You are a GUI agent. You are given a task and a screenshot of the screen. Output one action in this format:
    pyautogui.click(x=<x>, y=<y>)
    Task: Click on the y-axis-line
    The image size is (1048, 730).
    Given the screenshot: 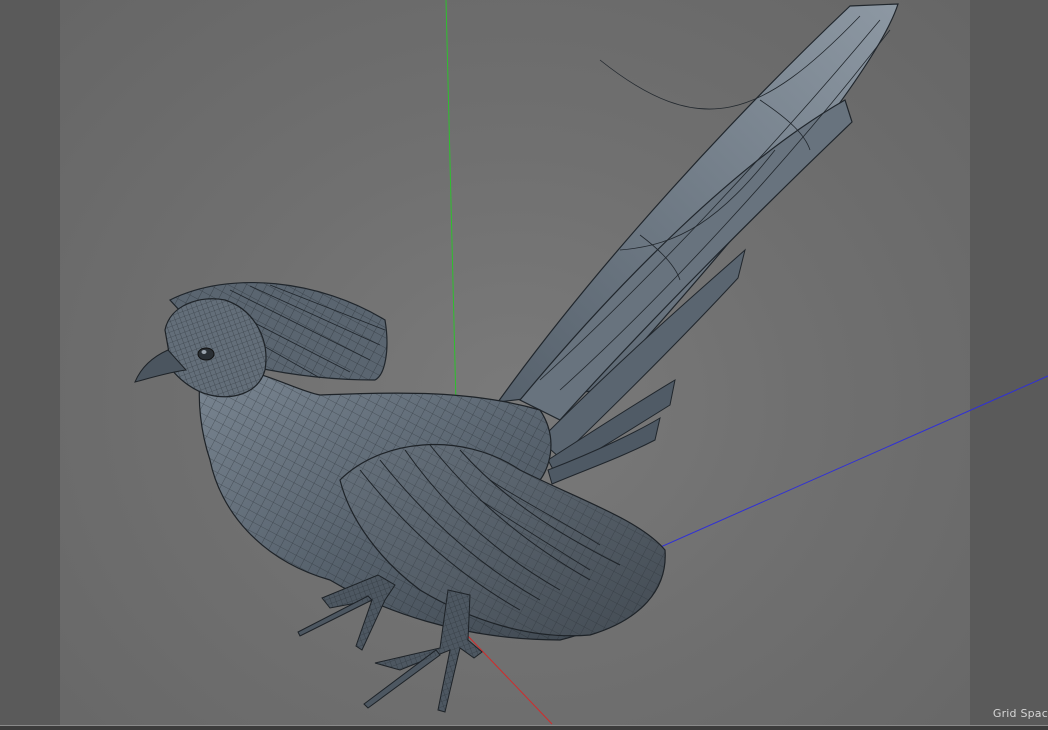 What is the action you would take?
    pyautogui.click(x=451, y=202)
    